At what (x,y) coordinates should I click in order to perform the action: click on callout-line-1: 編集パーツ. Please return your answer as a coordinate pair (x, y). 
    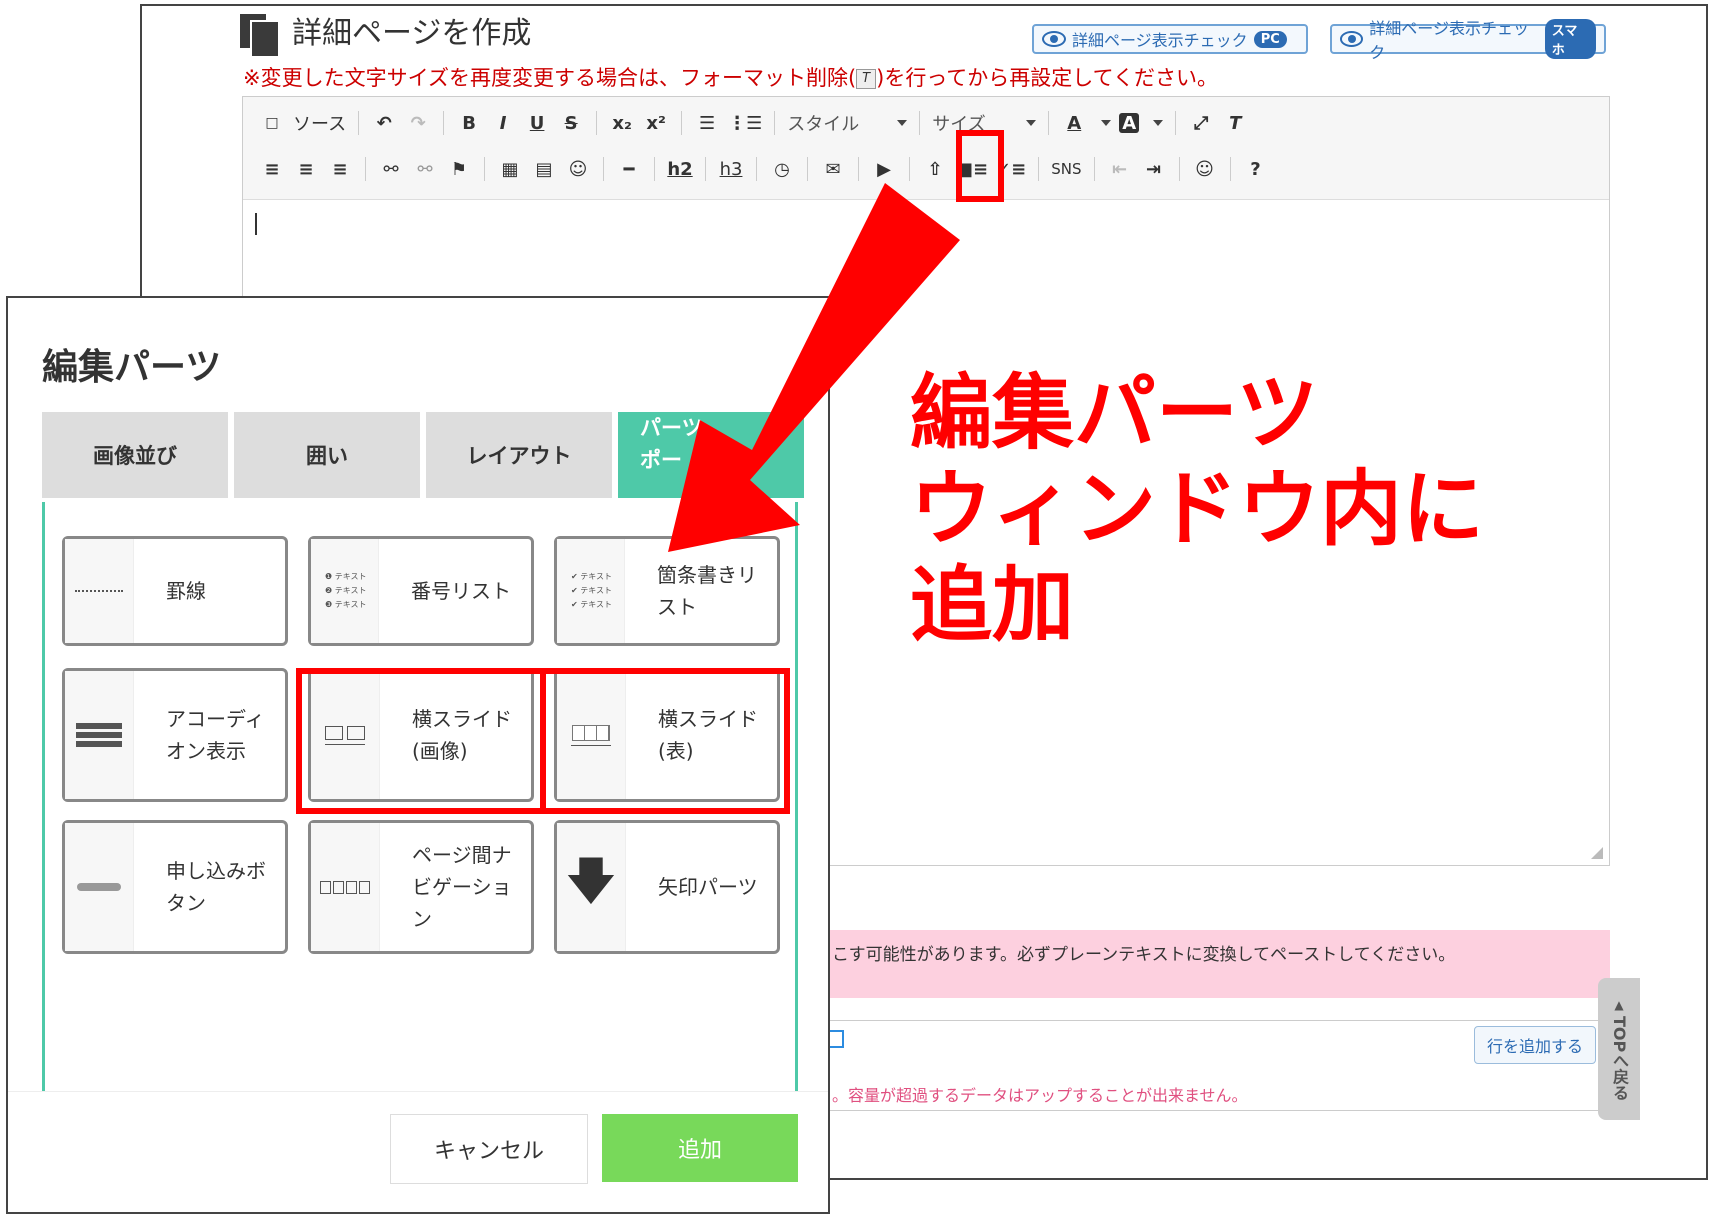
    Looking at the image, I should click on (1114, 413).